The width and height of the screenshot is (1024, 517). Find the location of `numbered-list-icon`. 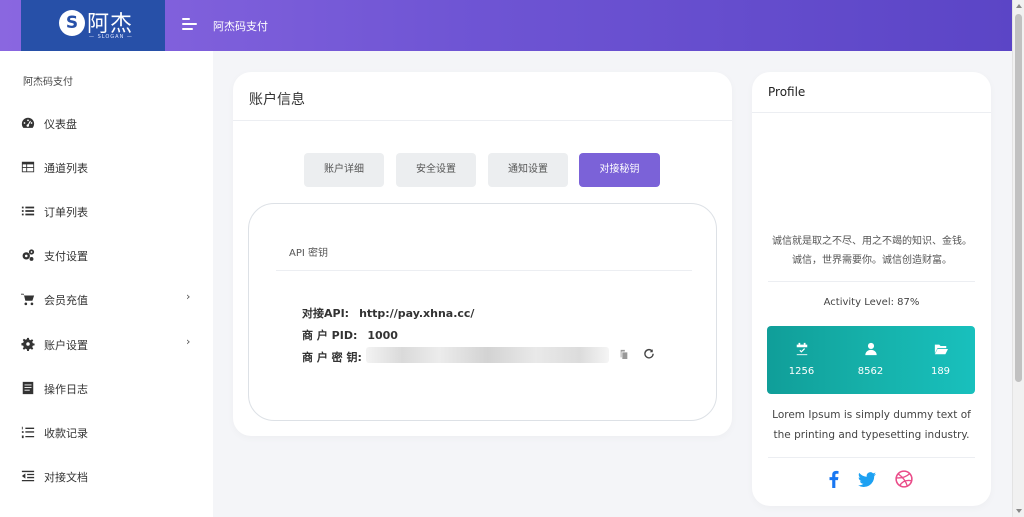

numbered-list-icon is located at coordinates (28, 432).